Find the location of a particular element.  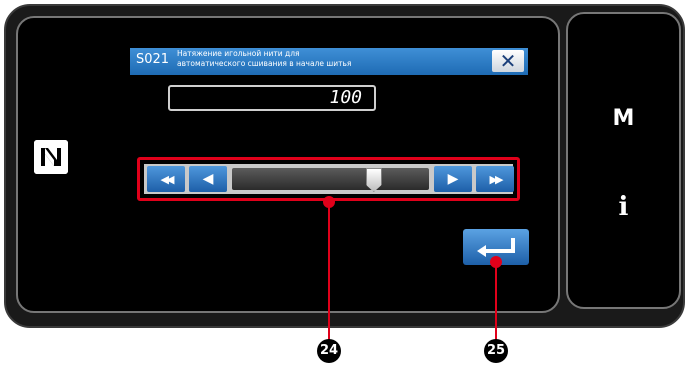

fast-increase-button: ▶▶ is located at coordinates (495, 179).